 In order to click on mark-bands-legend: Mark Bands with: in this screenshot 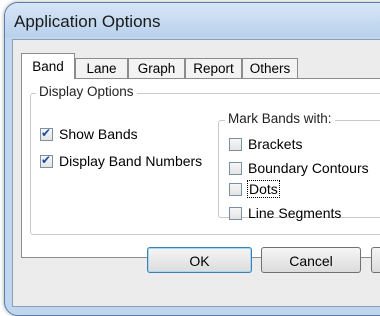, I will do `click(280, 118)`.